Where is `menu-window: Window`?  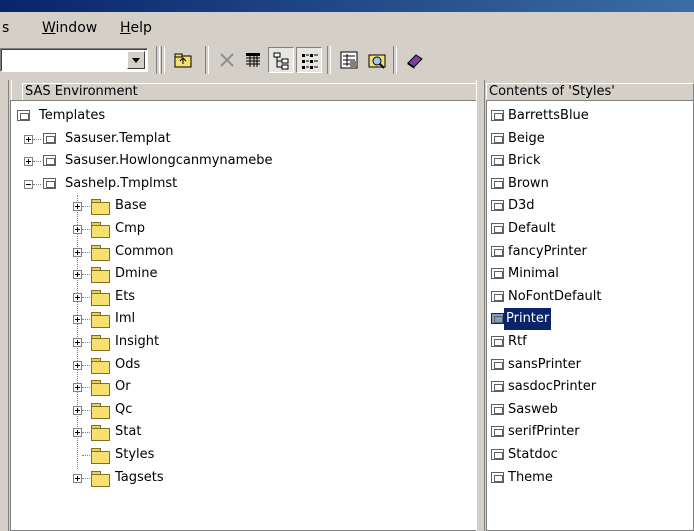
menu-window: Window is located at coordinates (69, 28).